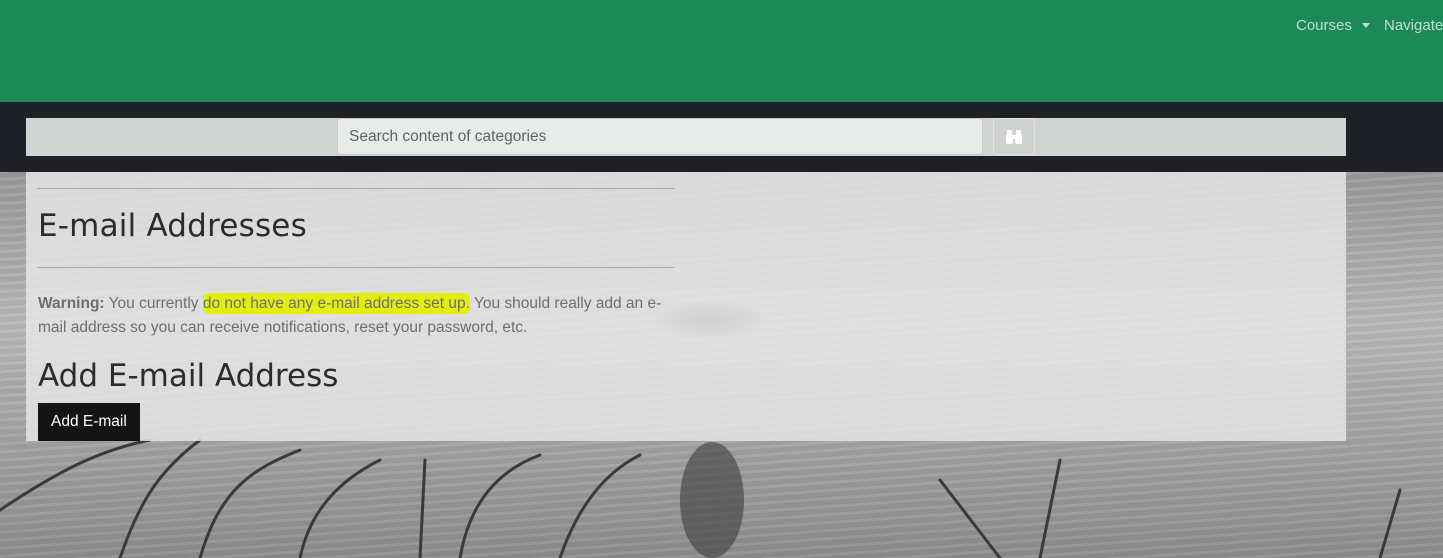 The image size is (1443, 558). Describe the element at coordinates (71, 303) in the screenshot. I see `warning-label: Warning:` at that location.